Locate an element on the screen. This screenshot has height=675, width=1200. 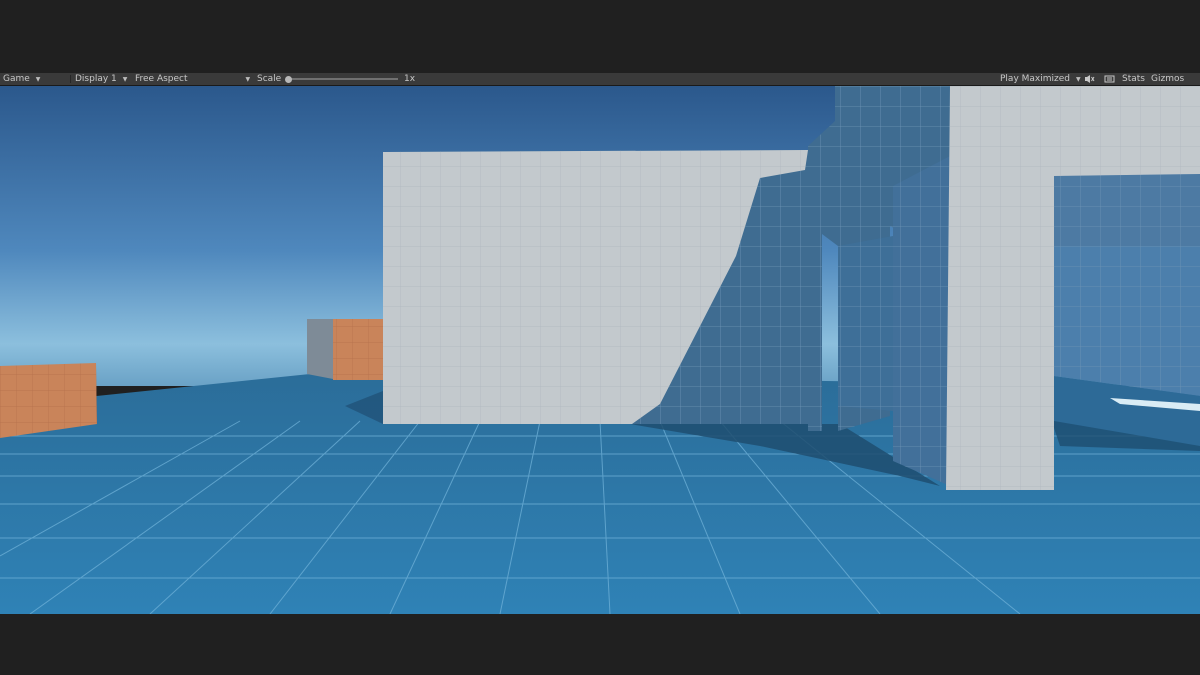
crate-far is located at coordinates (345, 349).